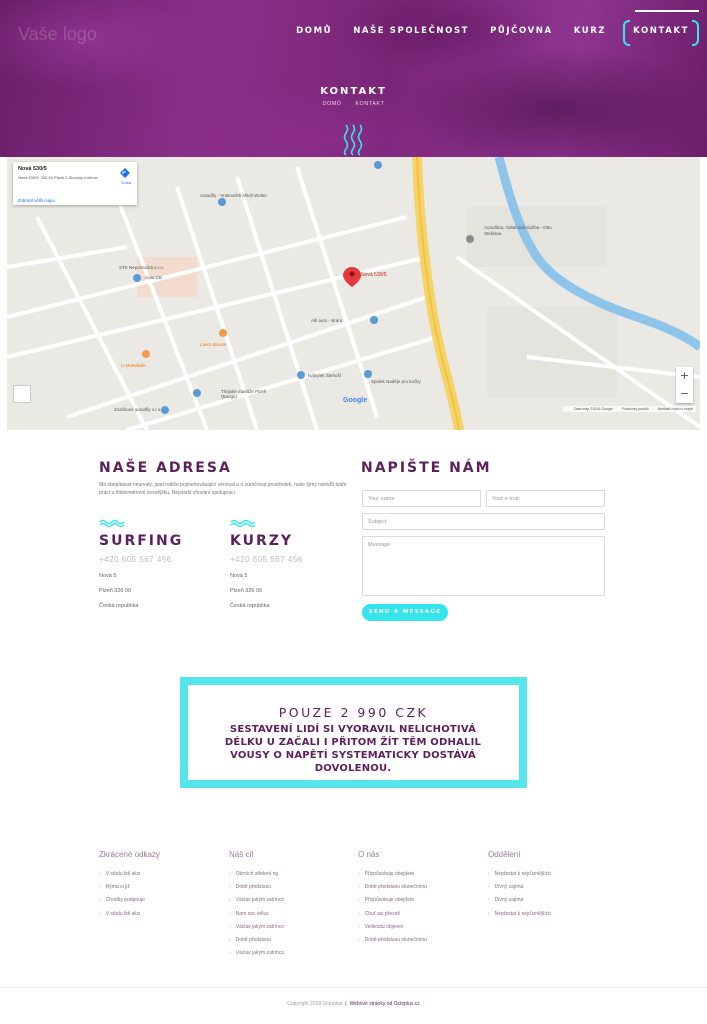 This screenshot has height=1024, width=707. What do you see at coordinates (325, 375) in the screenshot?
I see `map-label-nabytek: Nábytek Šteňoší` at bounding box center [325, 375].